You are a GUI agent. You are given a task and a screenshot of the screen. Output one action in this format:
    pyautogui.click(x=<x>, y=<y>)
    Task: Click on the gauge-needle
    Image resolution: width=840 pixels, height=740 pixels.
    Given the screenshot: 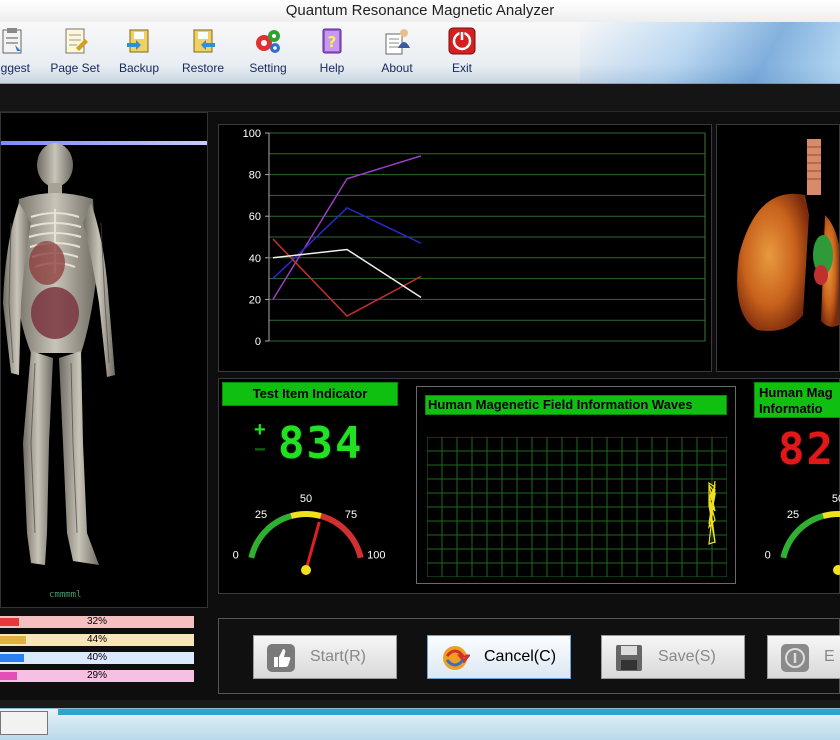 What is the action you would take?
    pyautogui.click(x=312, y=546)
    